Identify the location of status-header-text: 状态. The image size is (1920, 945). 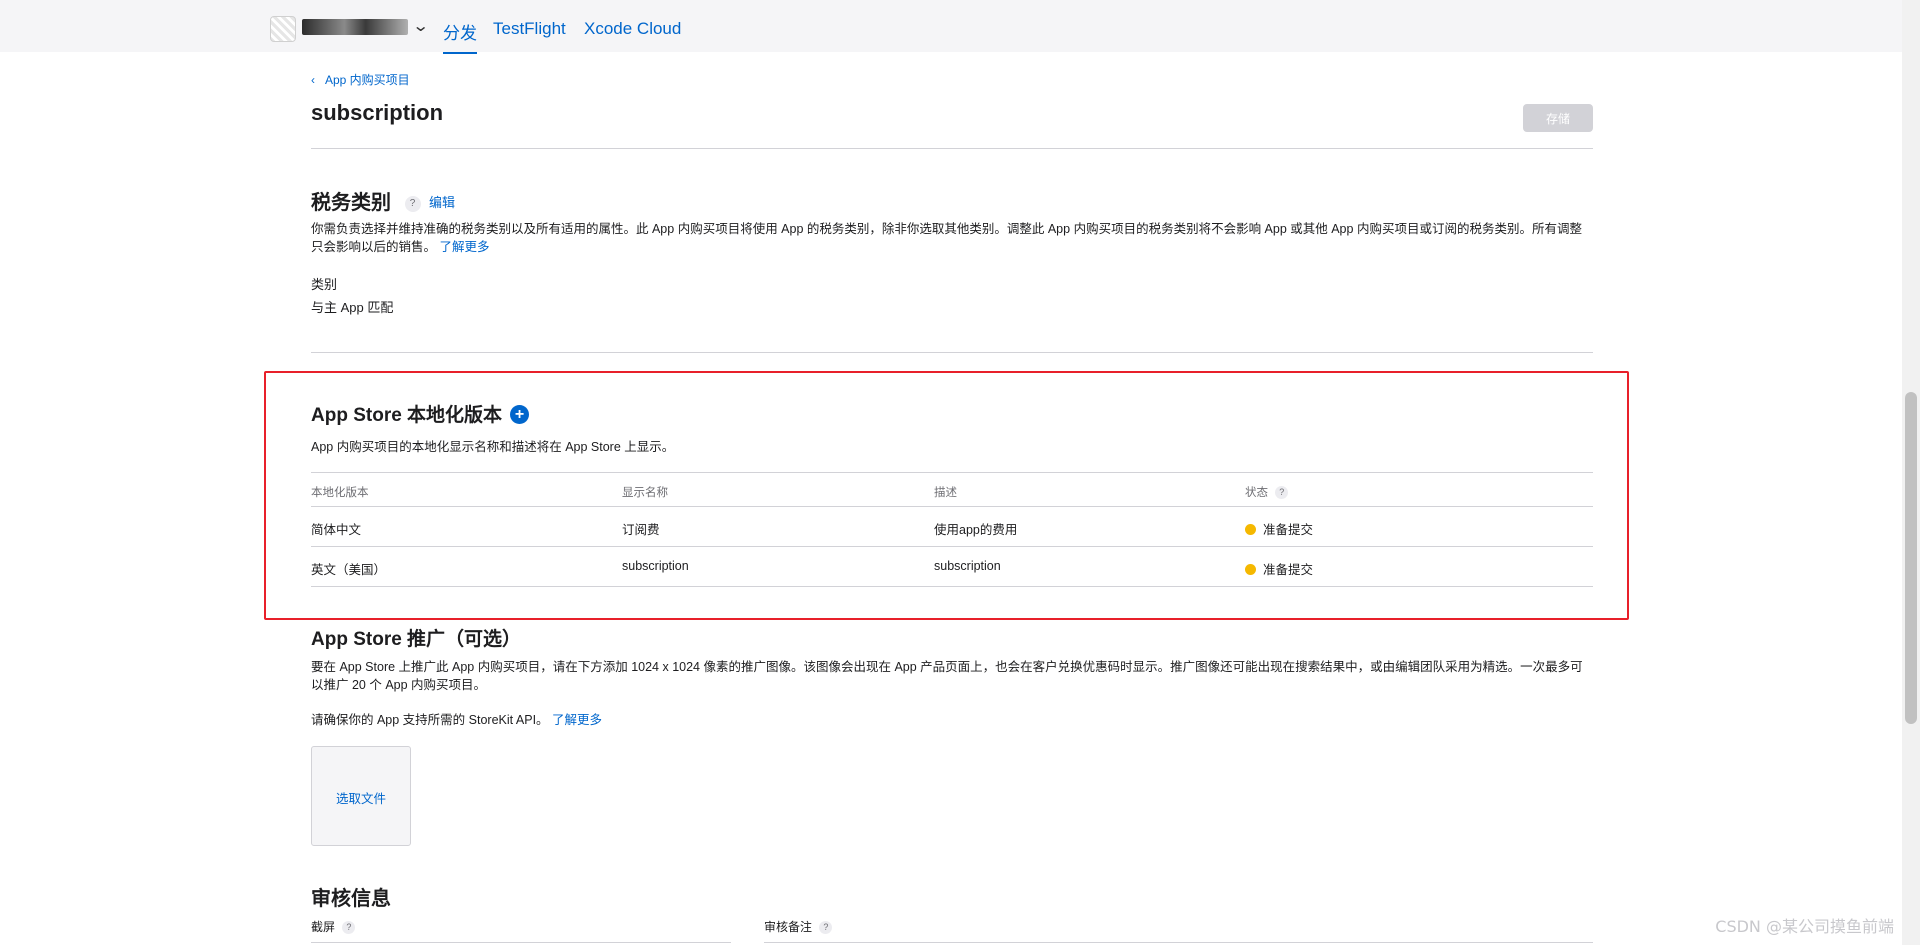
(1256, 493).